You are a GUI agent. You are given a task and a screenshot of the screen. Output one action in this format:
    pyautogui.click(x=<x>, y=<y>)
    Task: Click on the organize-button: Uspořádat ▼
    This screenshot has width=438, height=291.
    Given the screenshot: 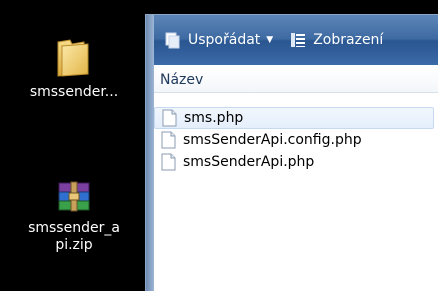 What is the action you would take?
    pyautogui.click(x=218, y=40)
    